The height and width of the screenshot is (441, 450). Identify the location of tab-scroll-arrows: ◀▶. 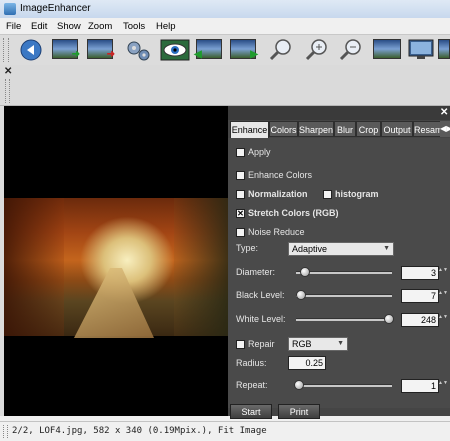
(445, 129).